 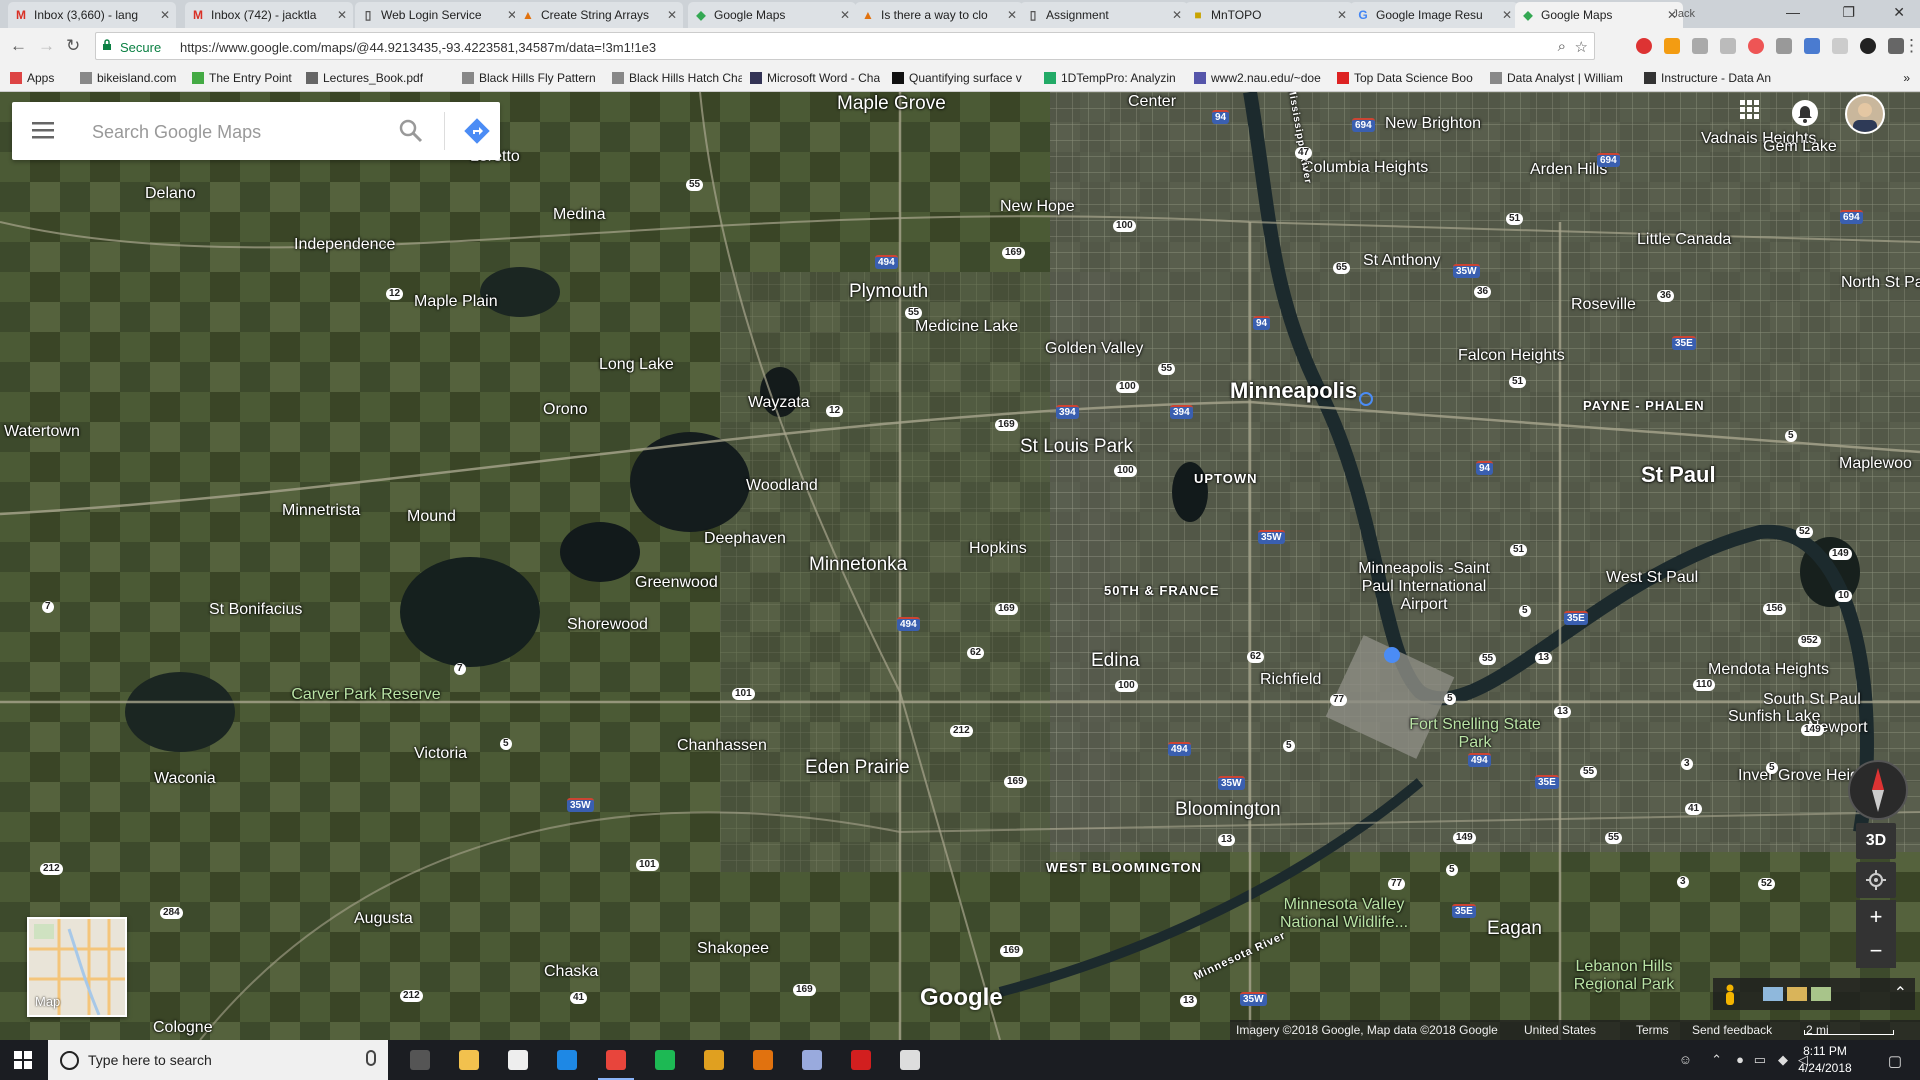 What do you see at coordinates (371, 1058) in the screenshot?
I see `microphone-icon` at bounding box center [371, 1058].